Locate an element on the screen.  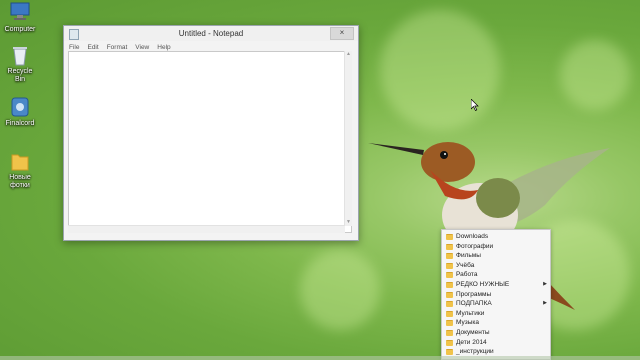
menu-item-rarely-needed: РЕДКО НУЖНЫЕ ▶ is located at coordinates (496, 285).